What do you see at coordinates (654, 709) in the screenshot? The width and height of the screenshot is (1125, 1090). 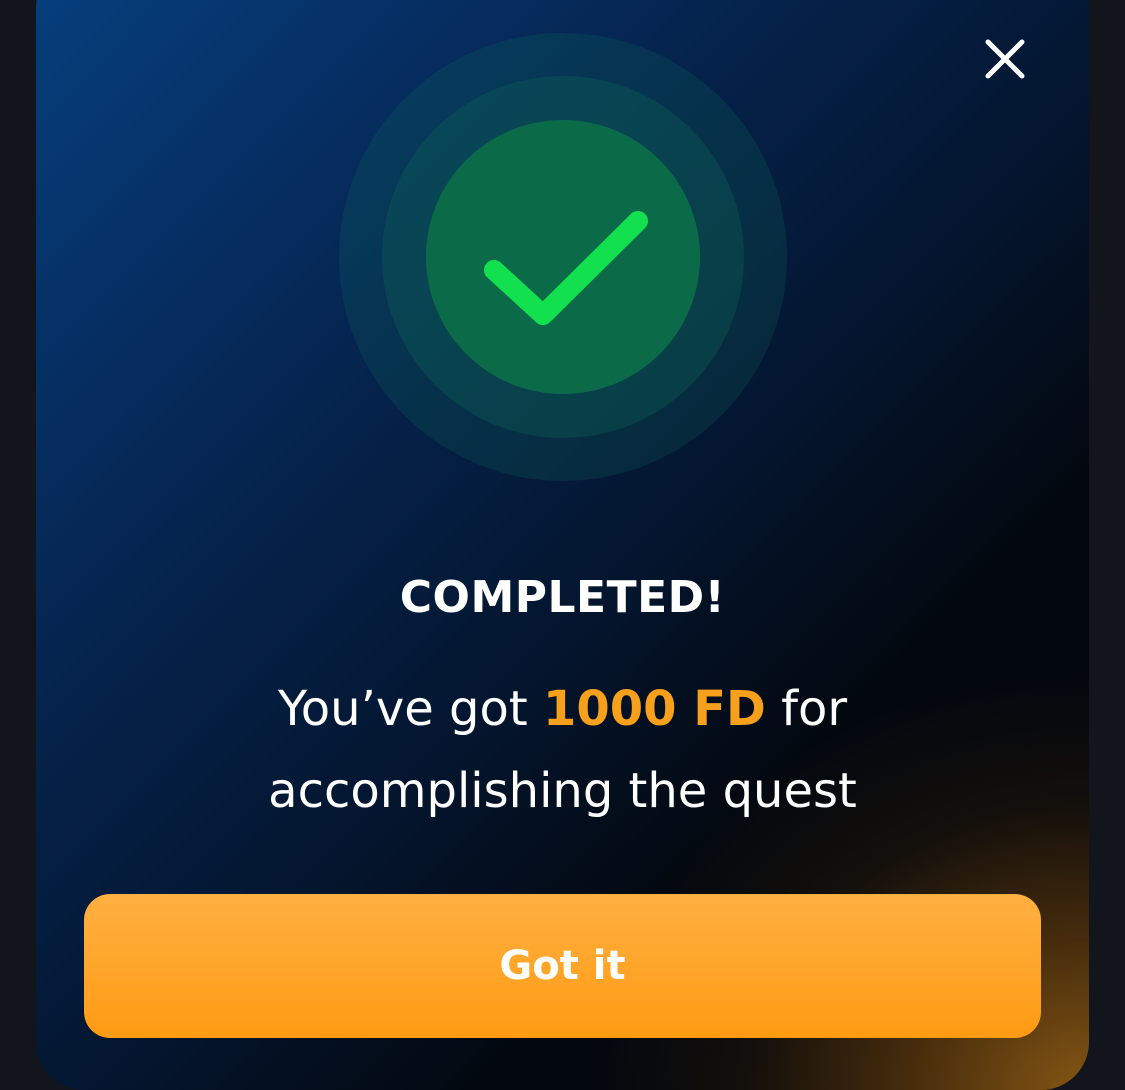 I see `reward-amount: 1000 FD` at bounding box center [654, 709].